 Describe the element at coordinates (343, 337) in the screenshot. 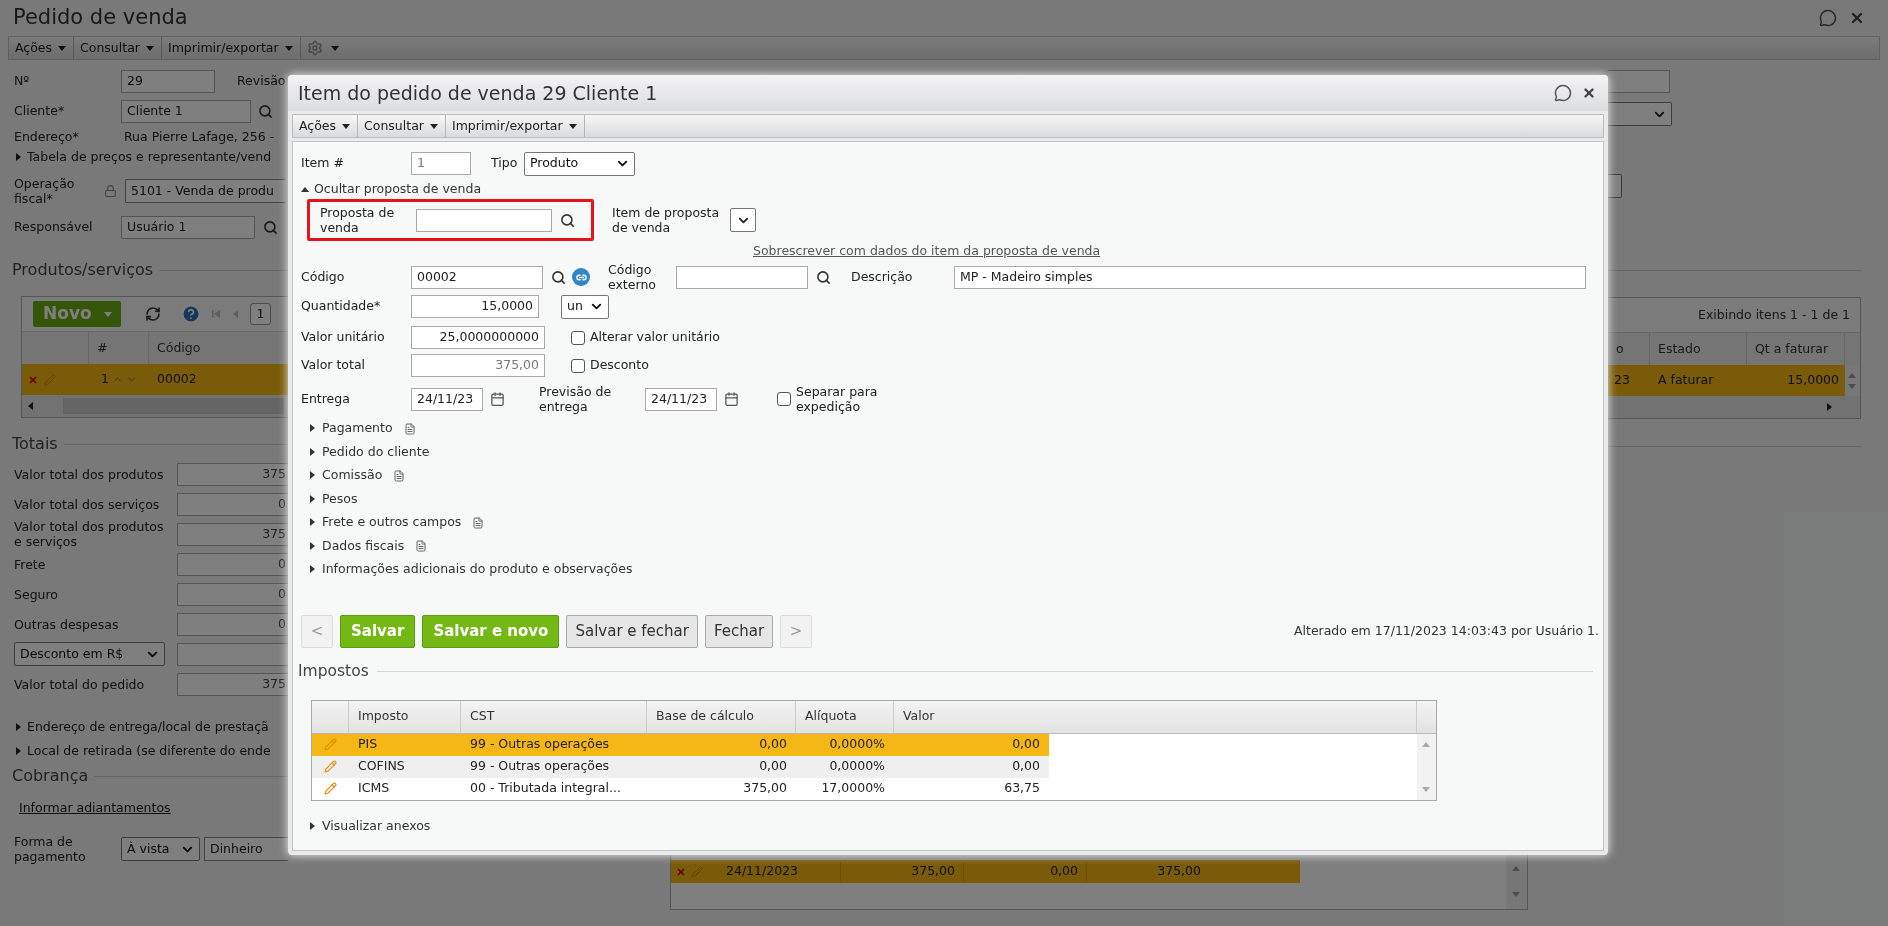

I see `field-label: Valor unitário` at that location.